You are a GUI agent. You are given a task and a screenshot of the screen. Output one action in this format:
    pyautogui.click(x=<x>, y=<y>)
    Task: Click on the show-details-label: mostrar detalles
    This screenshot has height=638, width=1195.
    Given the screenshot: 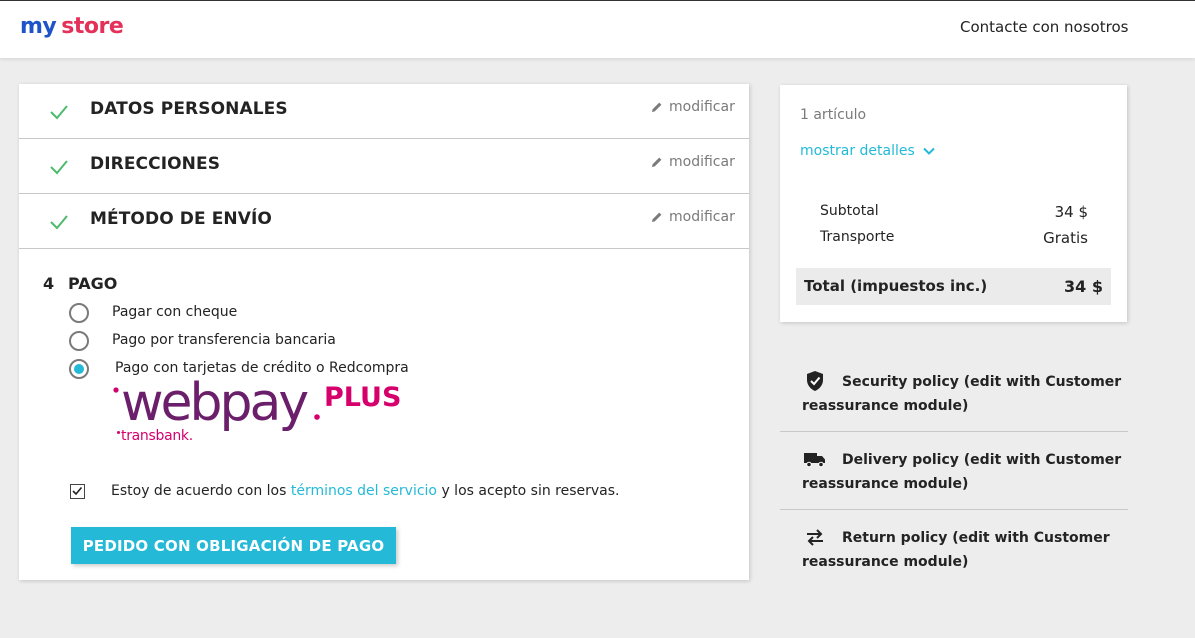 What is the action you would take?
    pyautogui.click(x=857, y=151)
    